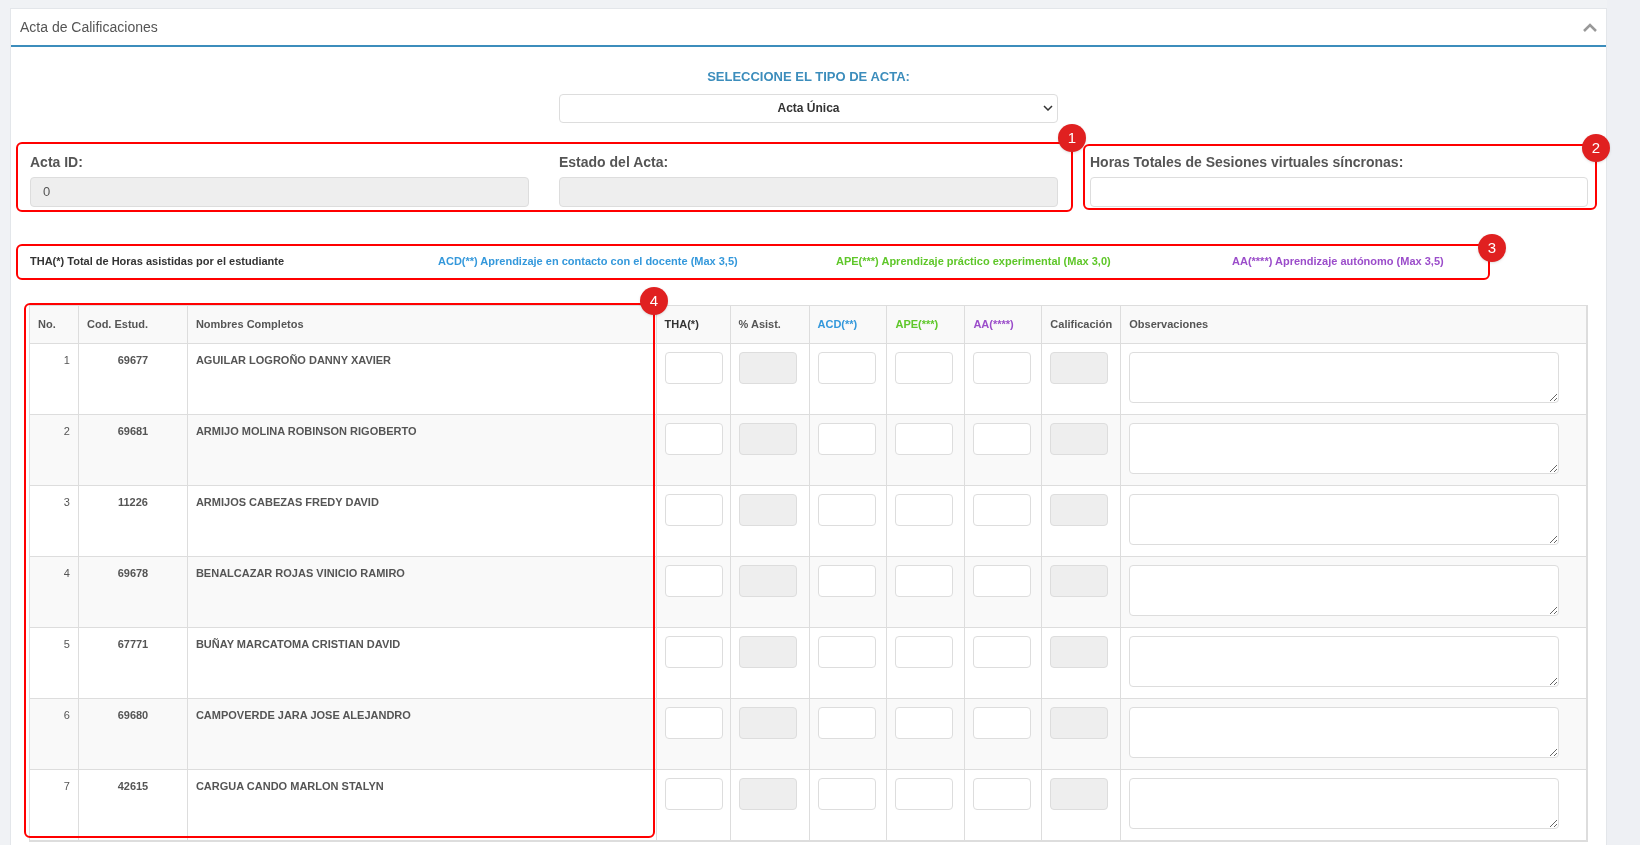  What do you see at coordinates (974, 261) in the screenshot?
I see `legend-item: APE(***) Aprendizaje práctico experimental (Max 3,0)` at bounding box center [974, 261].